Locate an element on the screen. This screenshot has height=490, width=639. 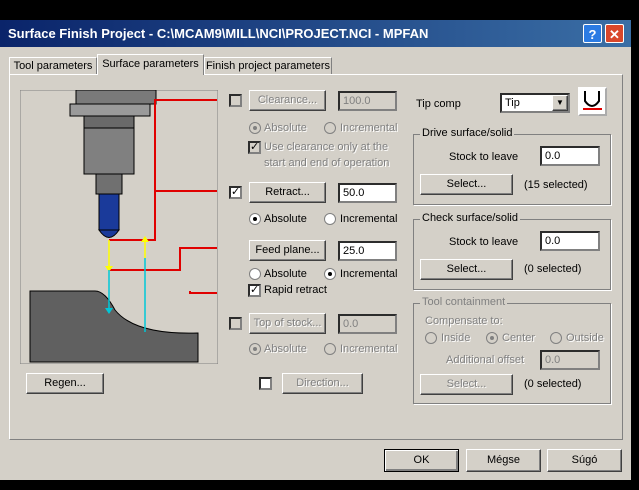
containment-outside-label: Outside is located at coordinates (585, 338).